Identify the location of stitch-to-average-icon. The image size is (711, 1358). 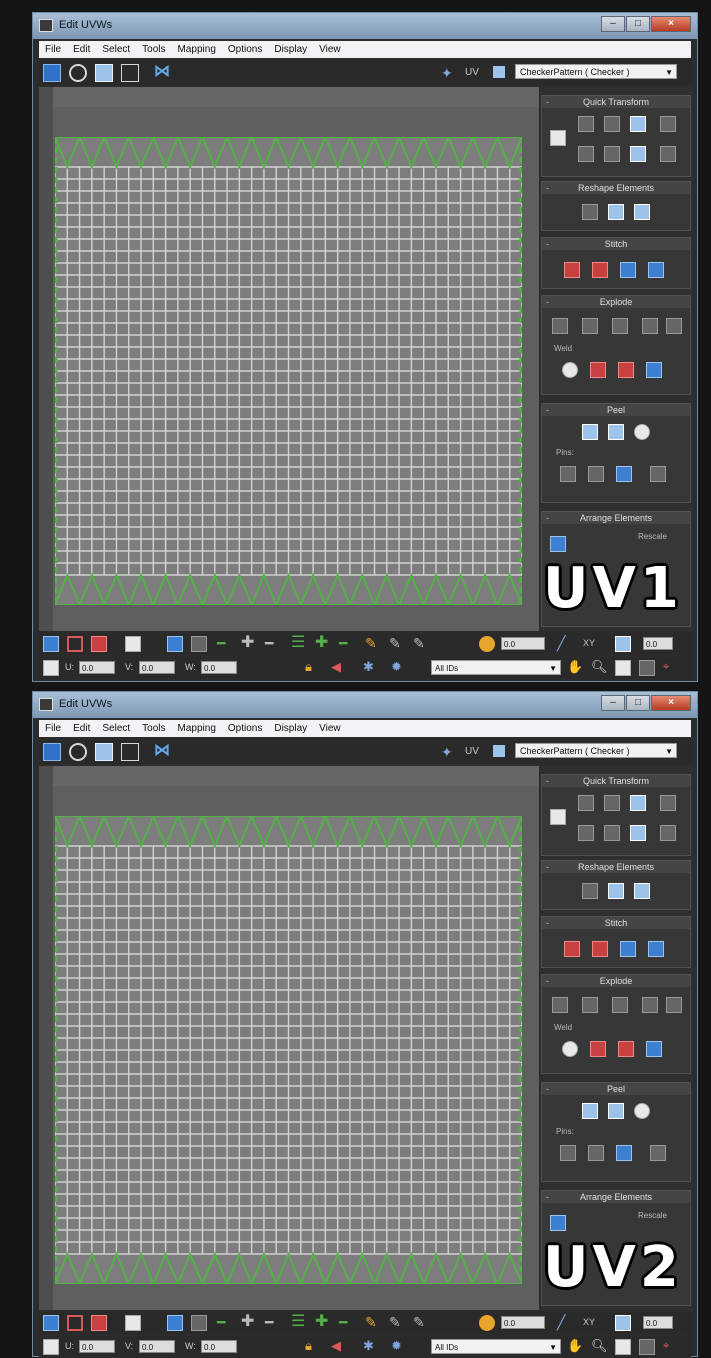
(600, 949).